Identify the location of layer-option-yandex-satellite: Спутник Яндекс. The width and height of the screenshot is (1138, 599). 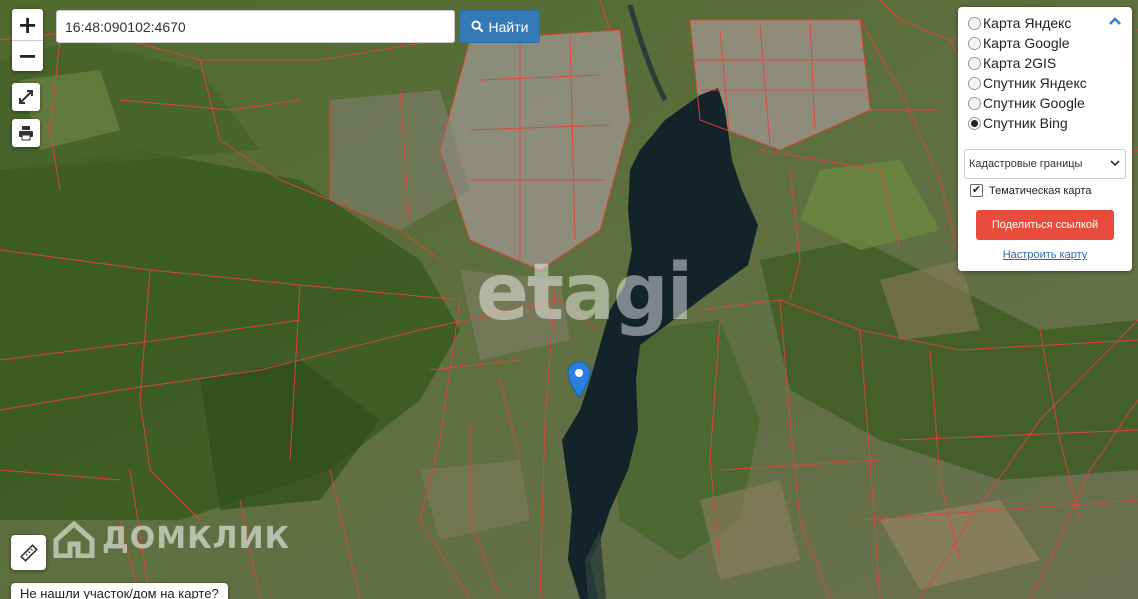
(1027, 83).